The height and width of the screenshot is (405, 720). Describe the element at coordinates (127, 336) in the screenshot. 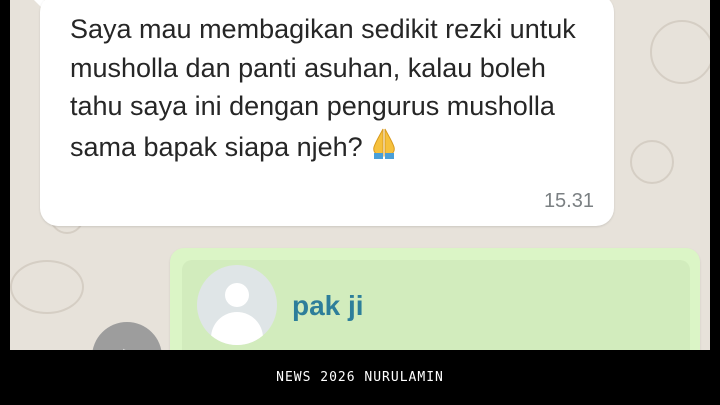

I see `forward-button: ▶` at that location.